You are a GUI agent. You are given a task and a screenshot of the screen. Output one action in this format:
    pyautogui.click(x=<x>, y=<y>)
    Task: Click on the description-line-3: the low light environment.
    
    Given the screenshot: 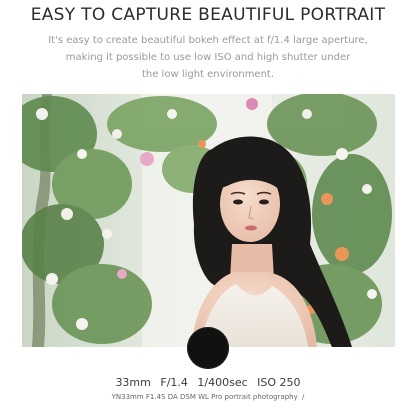 What is the action you would take?
    pyautogui.click(x=208, y=74)
    